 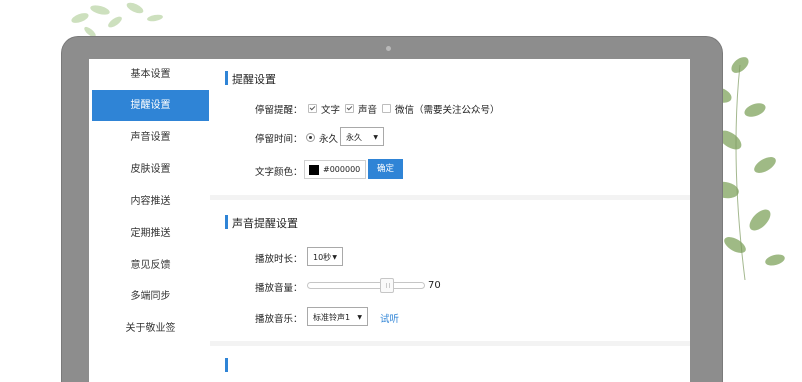 I want to click on text-checkbox, so click(x=312, y=108).